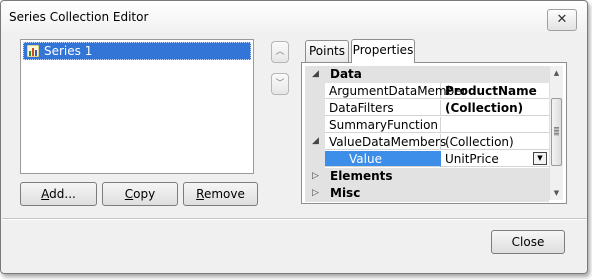 The width and height of the screenshot is (592, 280). What do you see at coordinates (137, 51) in the screenshot?
I see `list-item-series-1: Series 1` at bounding box center [137, 51].